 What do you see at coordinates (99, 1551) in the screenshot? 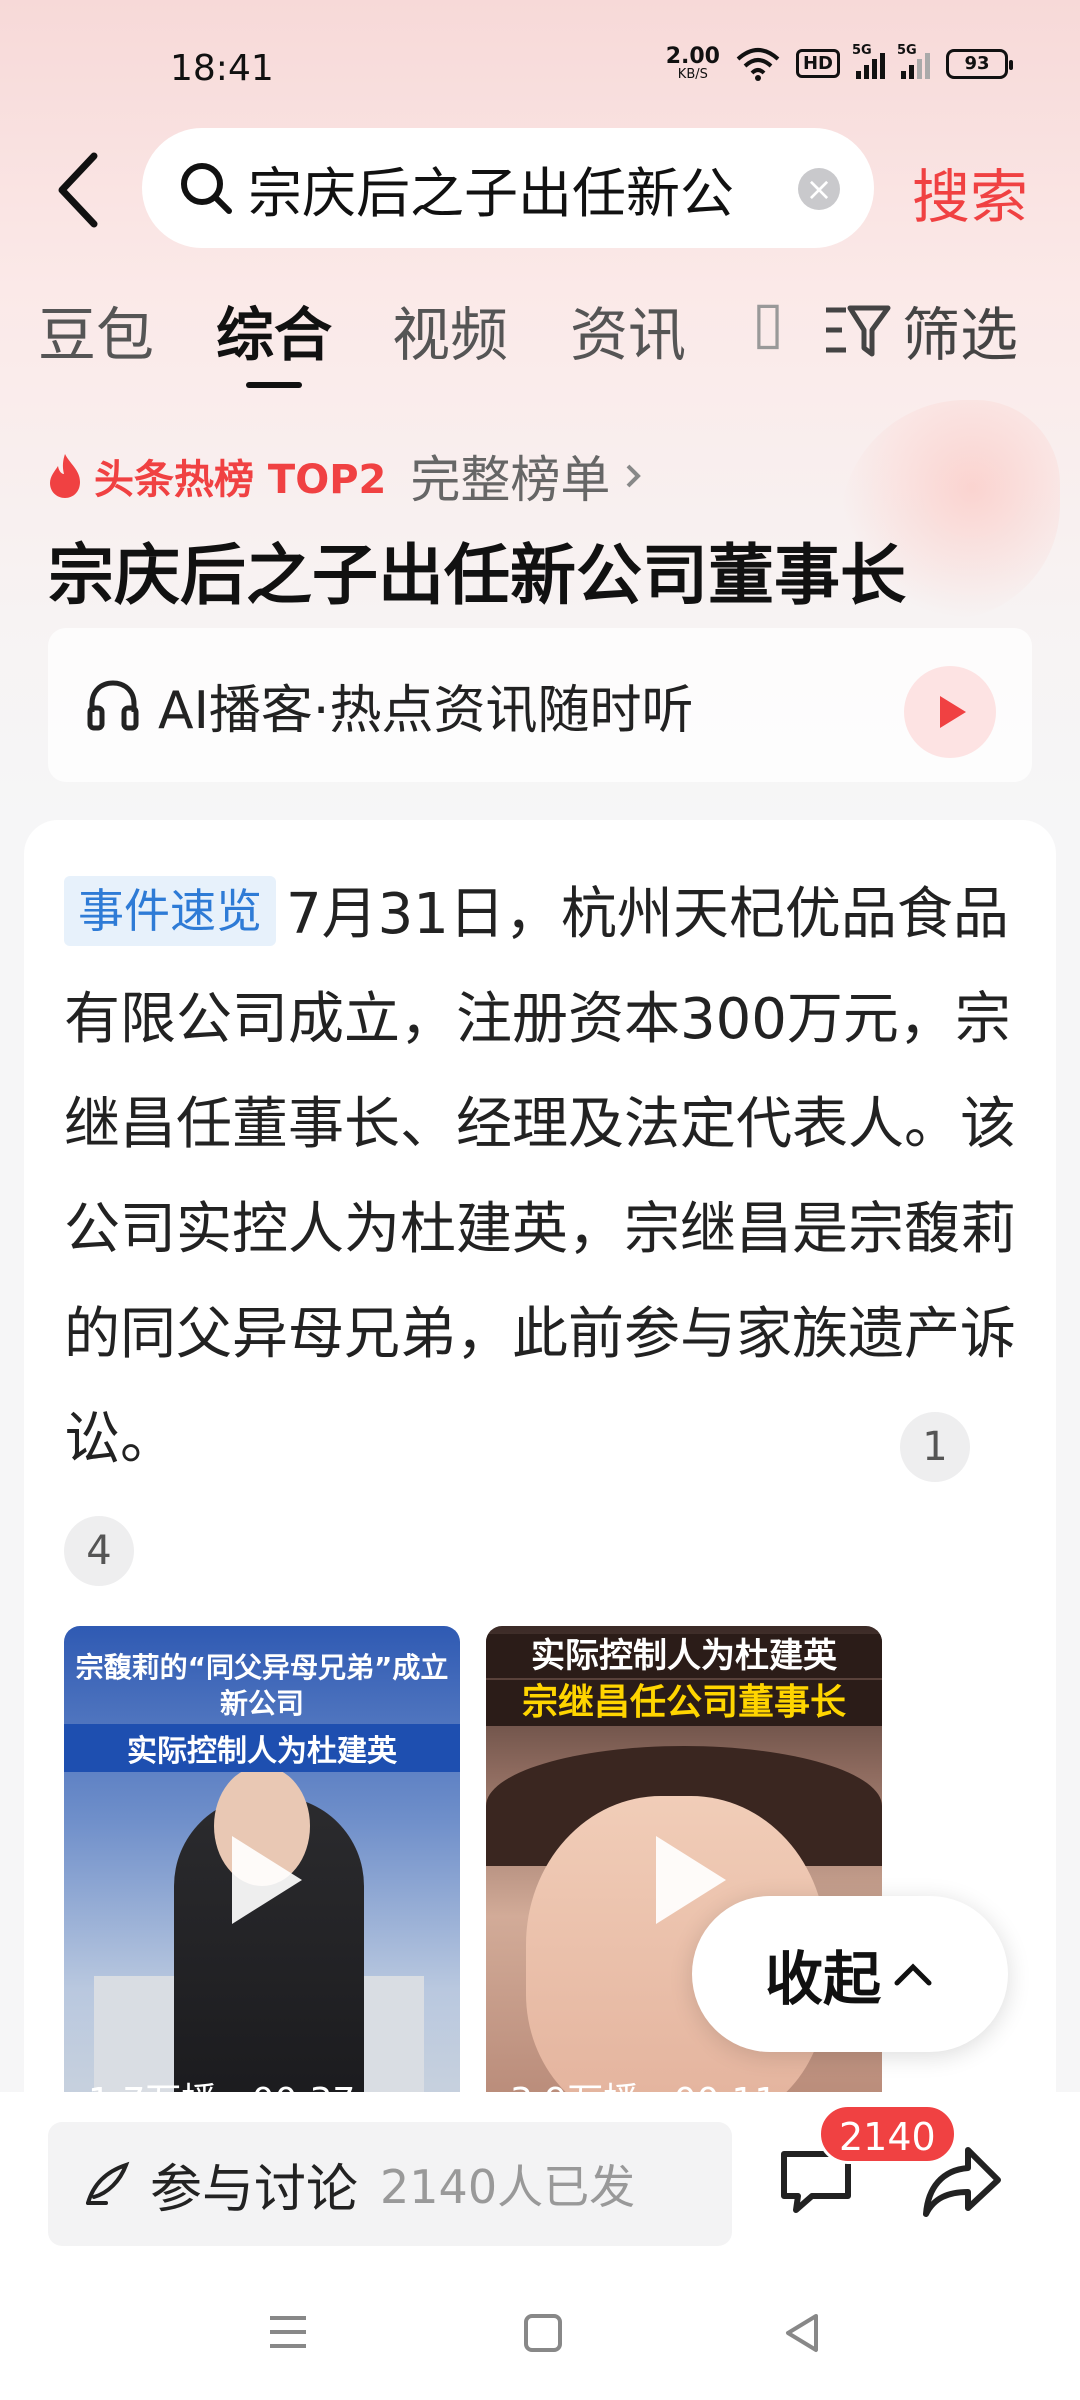
I see `reference-badge-2: 4` at bounding box center [99, 1551].